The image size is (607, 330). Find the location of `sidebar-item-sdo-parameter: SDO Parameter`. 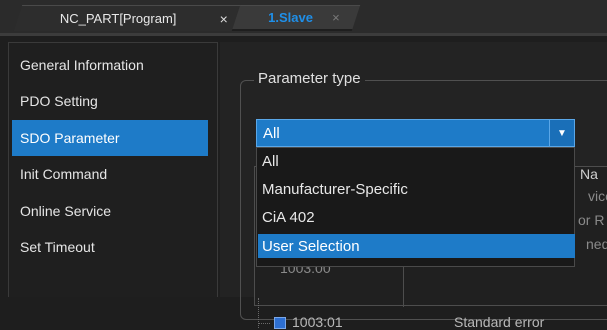

sidebar-item-sdo-parameter: SDO Parameter is located at coordinates (110, 138).